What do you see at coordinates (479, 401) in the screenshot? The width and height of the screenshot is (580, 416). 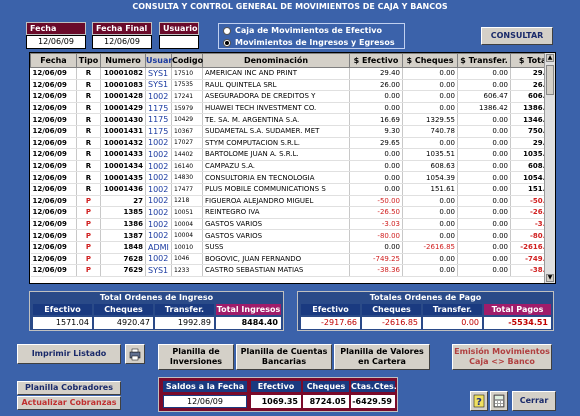 I see `help-icon: ?` at bounding box center [479, 401].